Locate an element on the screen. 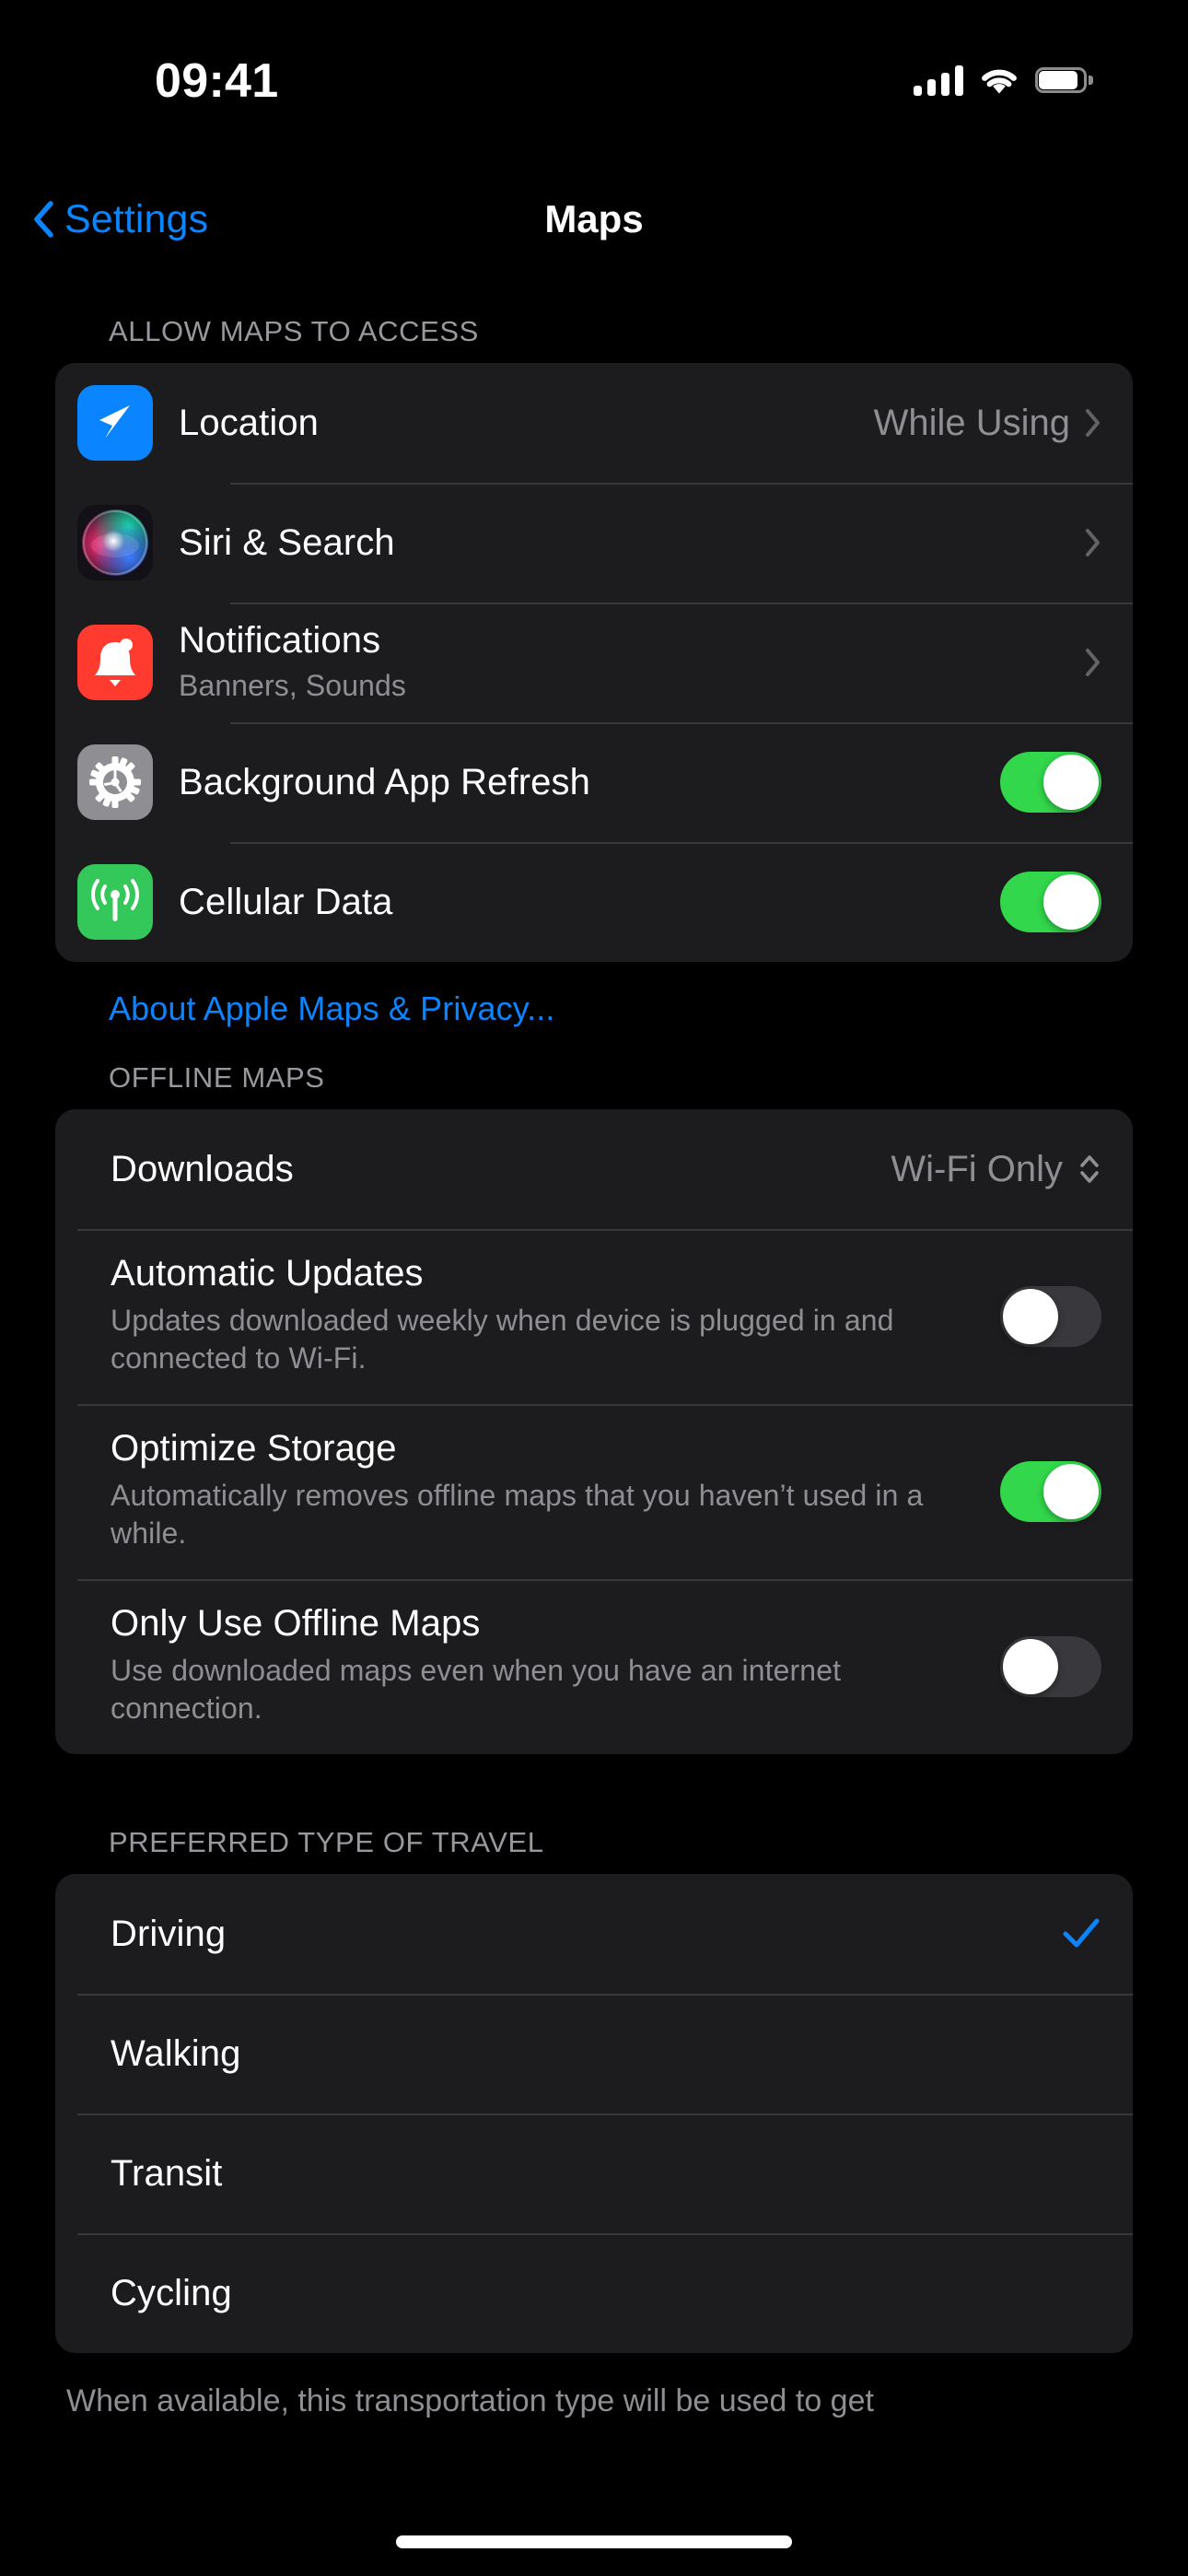 Image resolution: width=1188 pixels, height=2576 pixels. row-automatic-updates-accessory is located at coordinates (1050, 1316).